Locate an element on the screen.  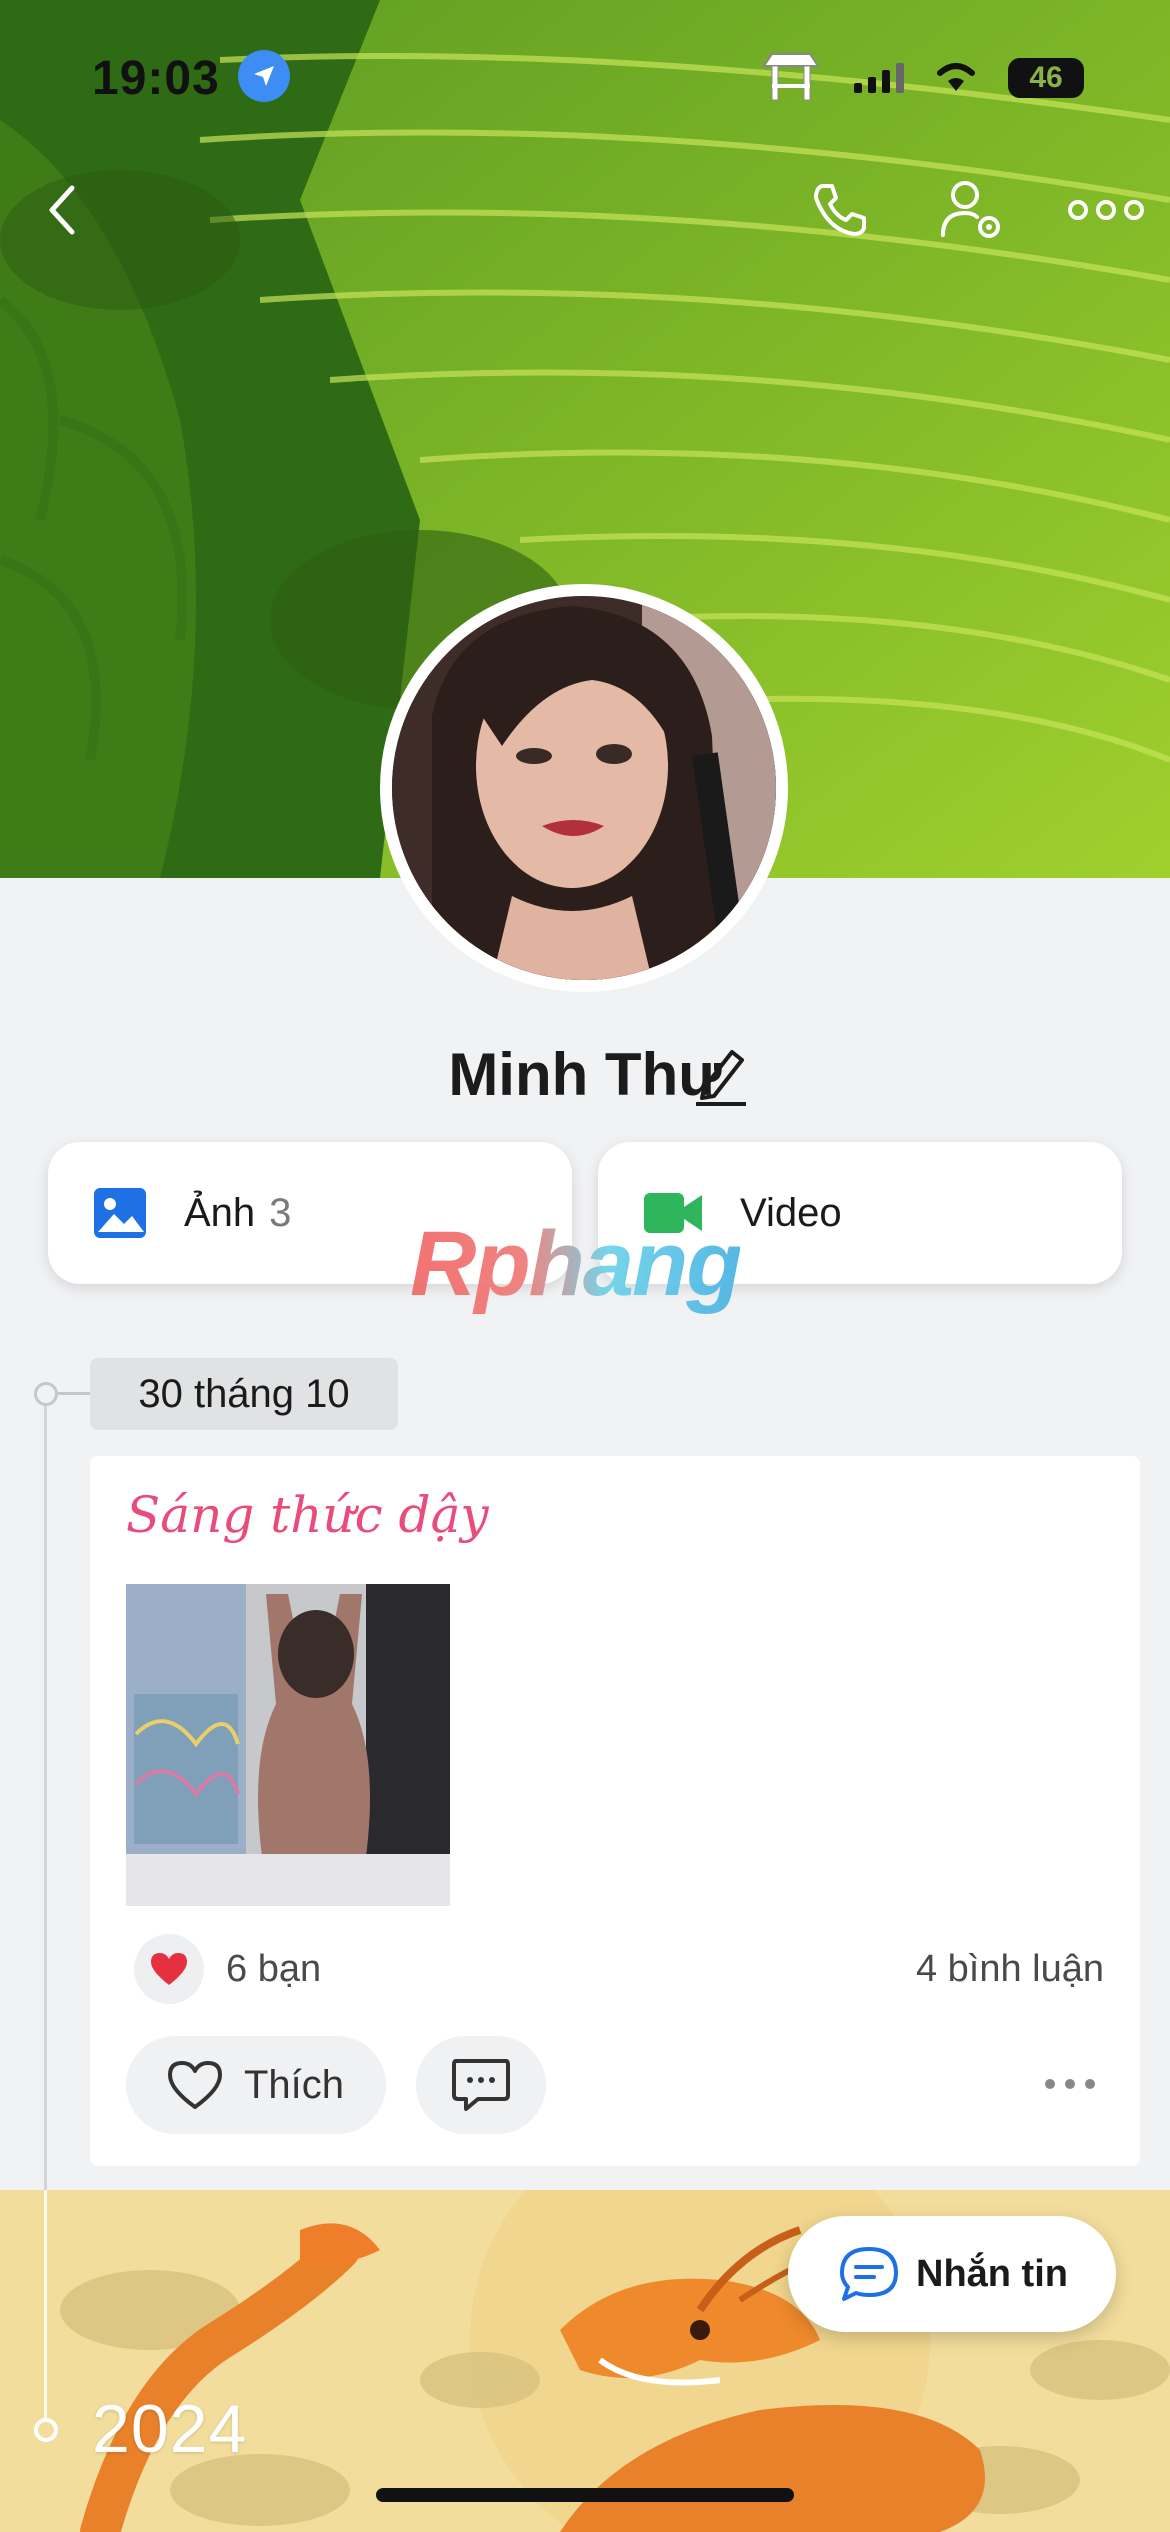
pencil-icon is located at coordinates (721, 1078).